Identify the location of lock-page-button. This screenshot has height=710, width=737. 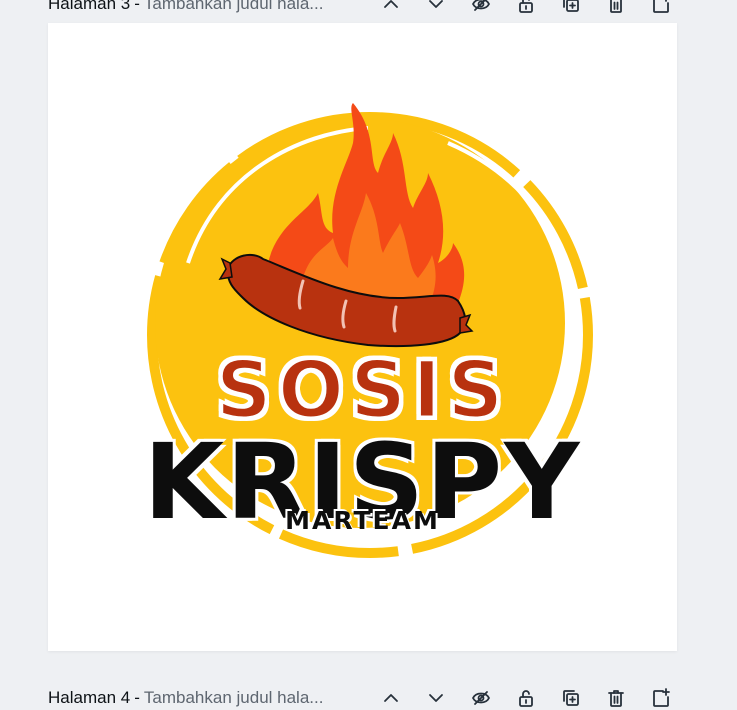
(526, 7).